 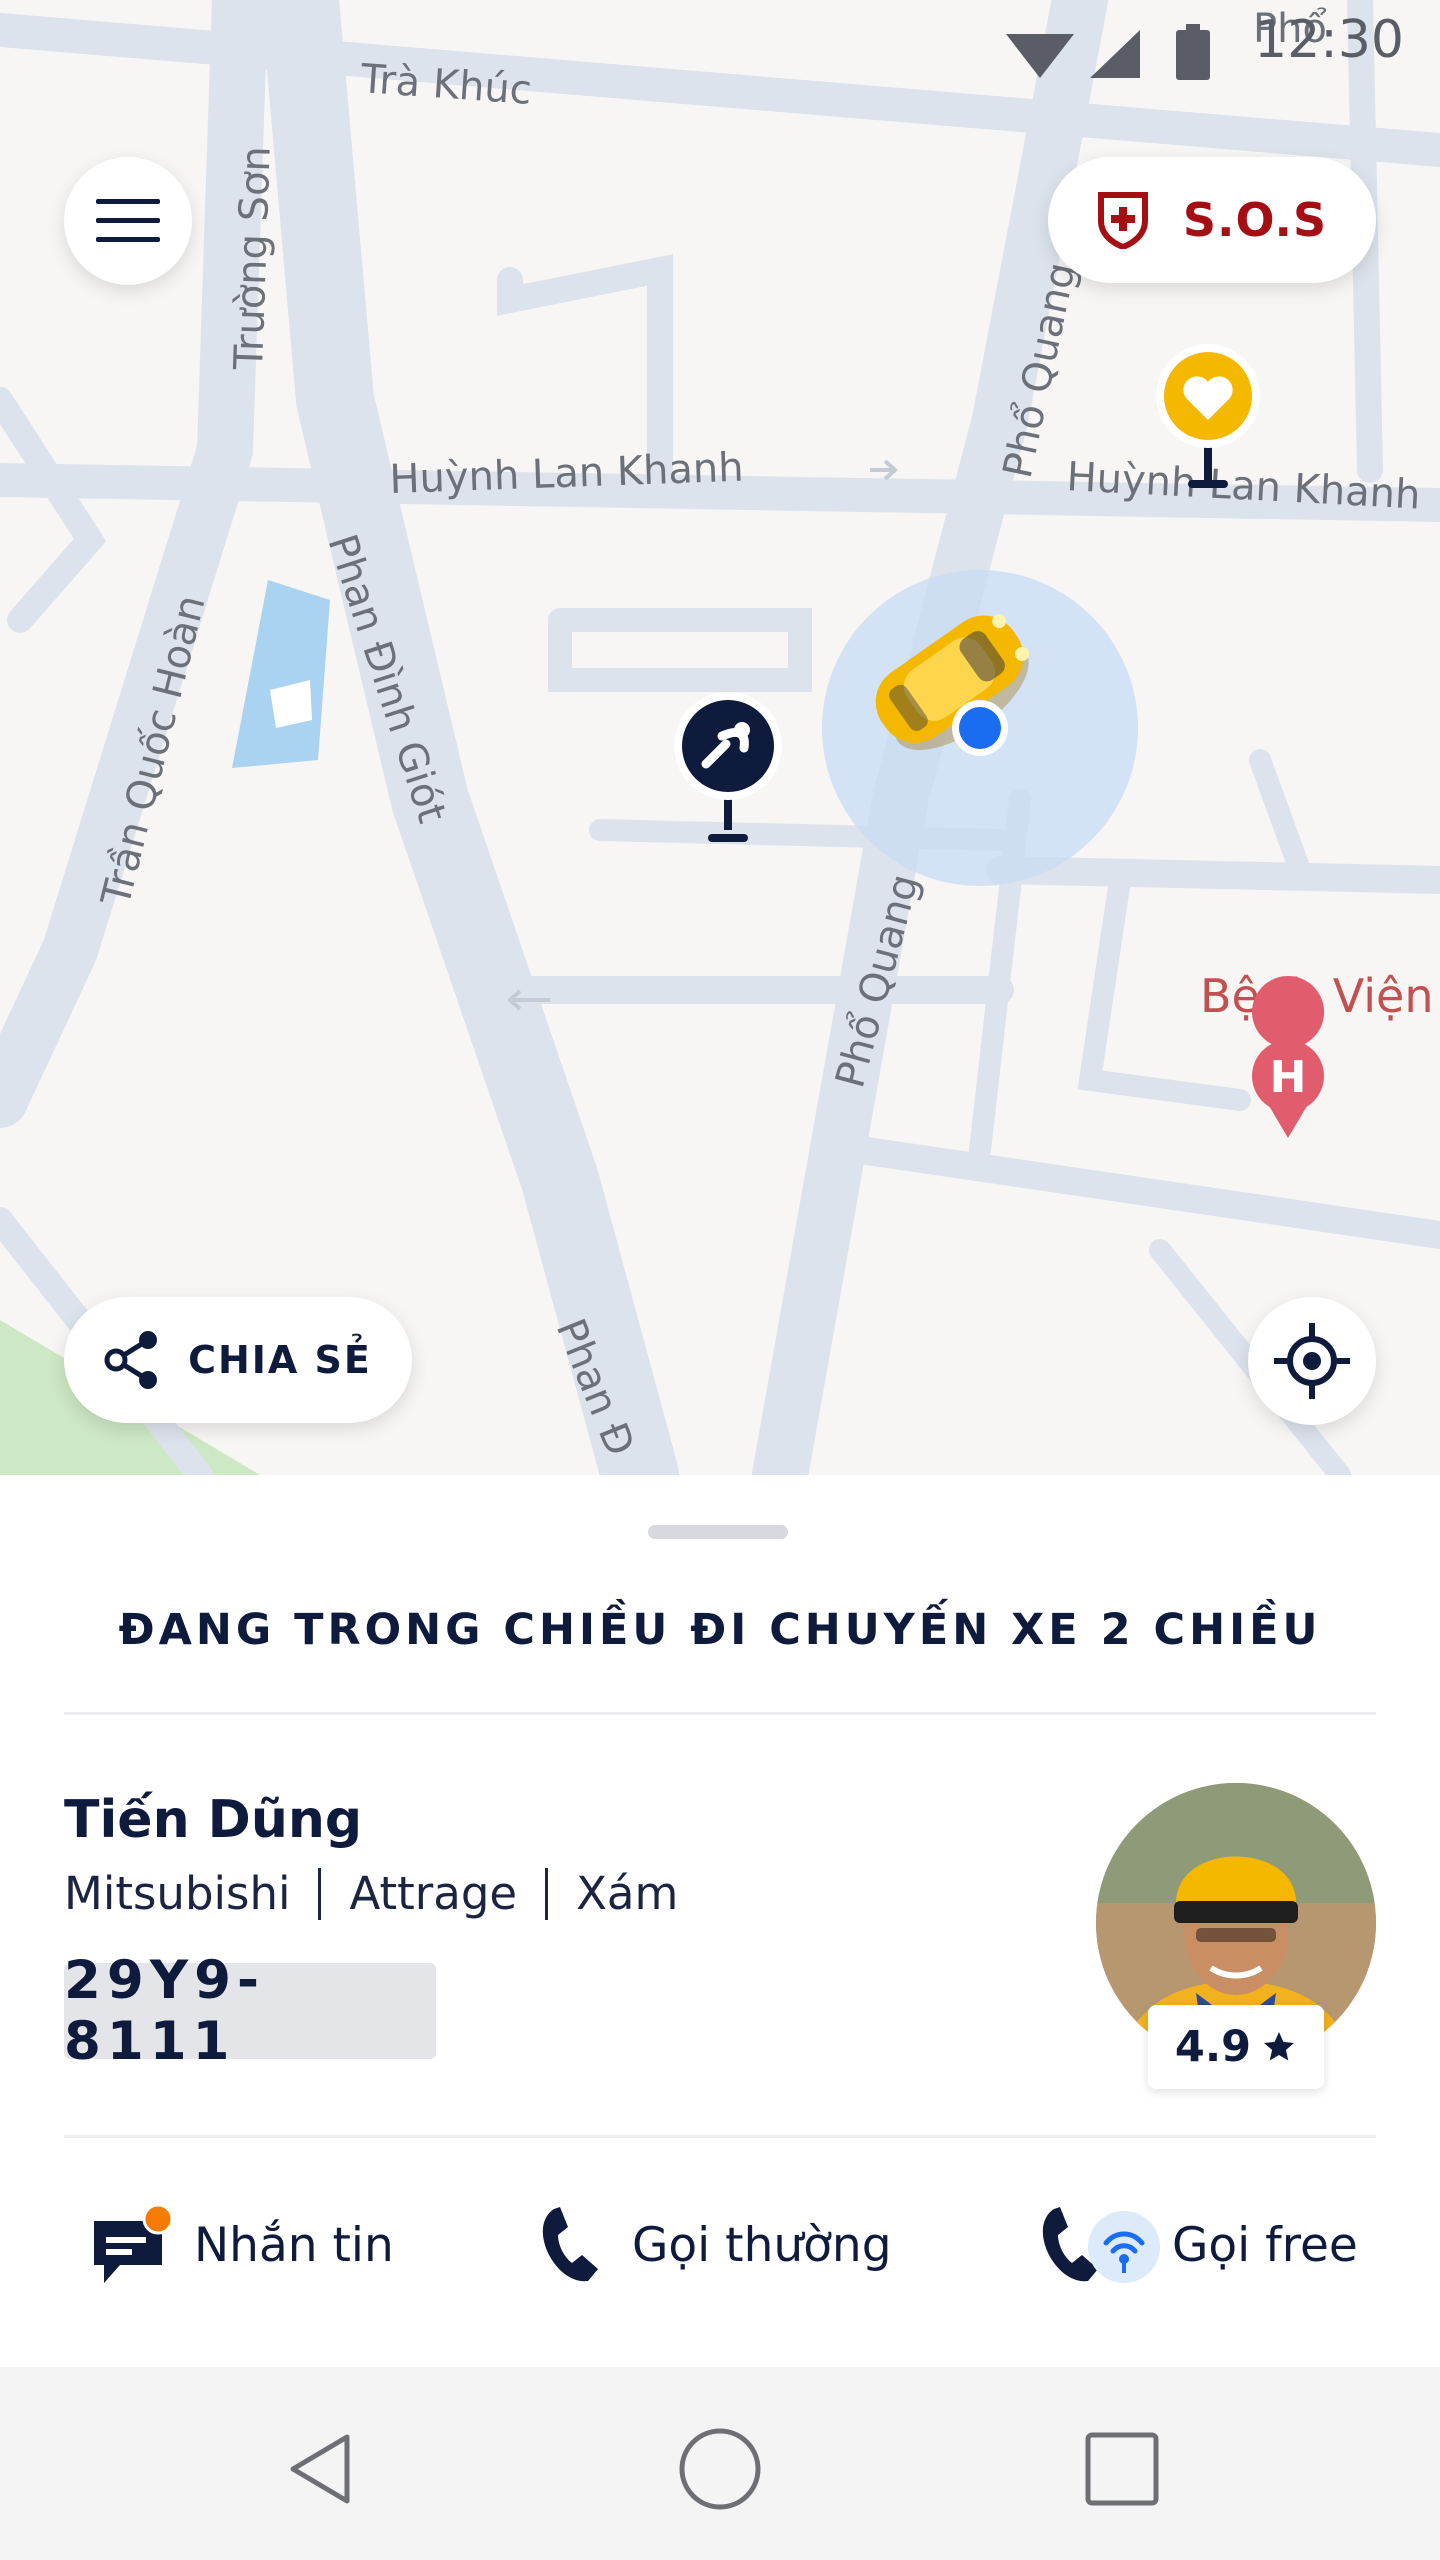 I want to click on free-call-label: Gọi free, so click(x=1265, y=2245).